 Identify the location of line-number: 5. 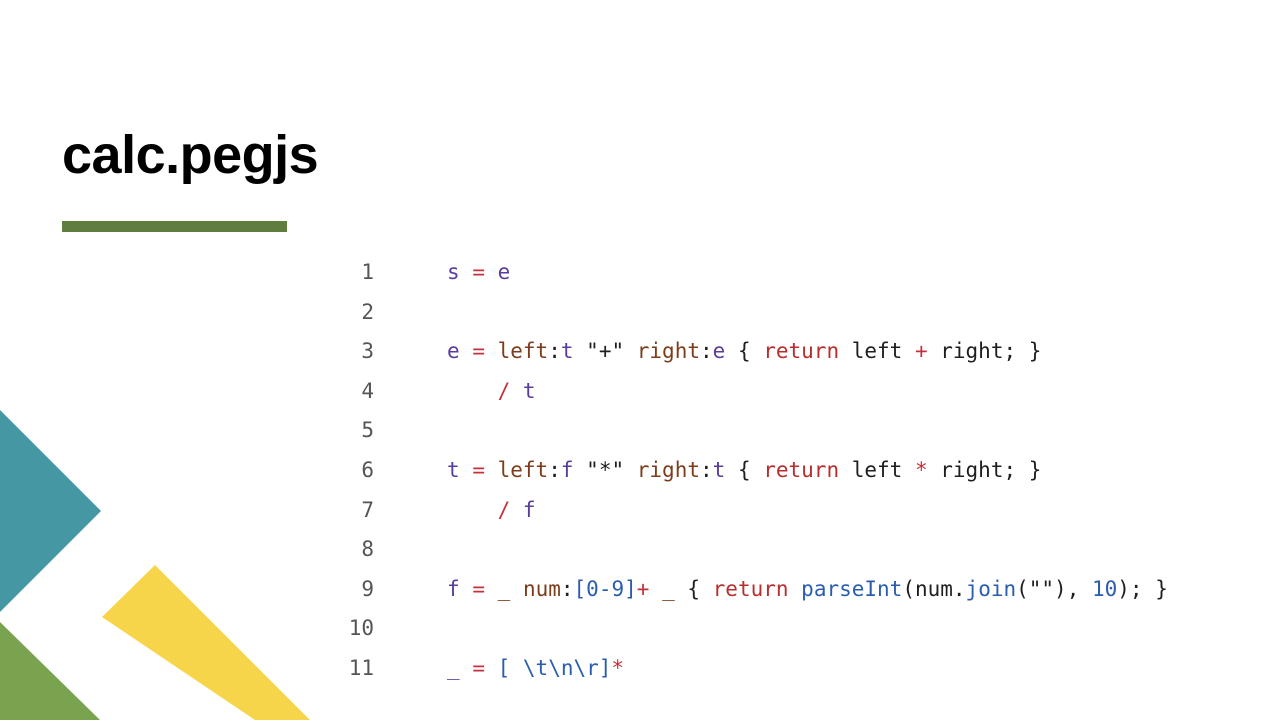
(367, 430).